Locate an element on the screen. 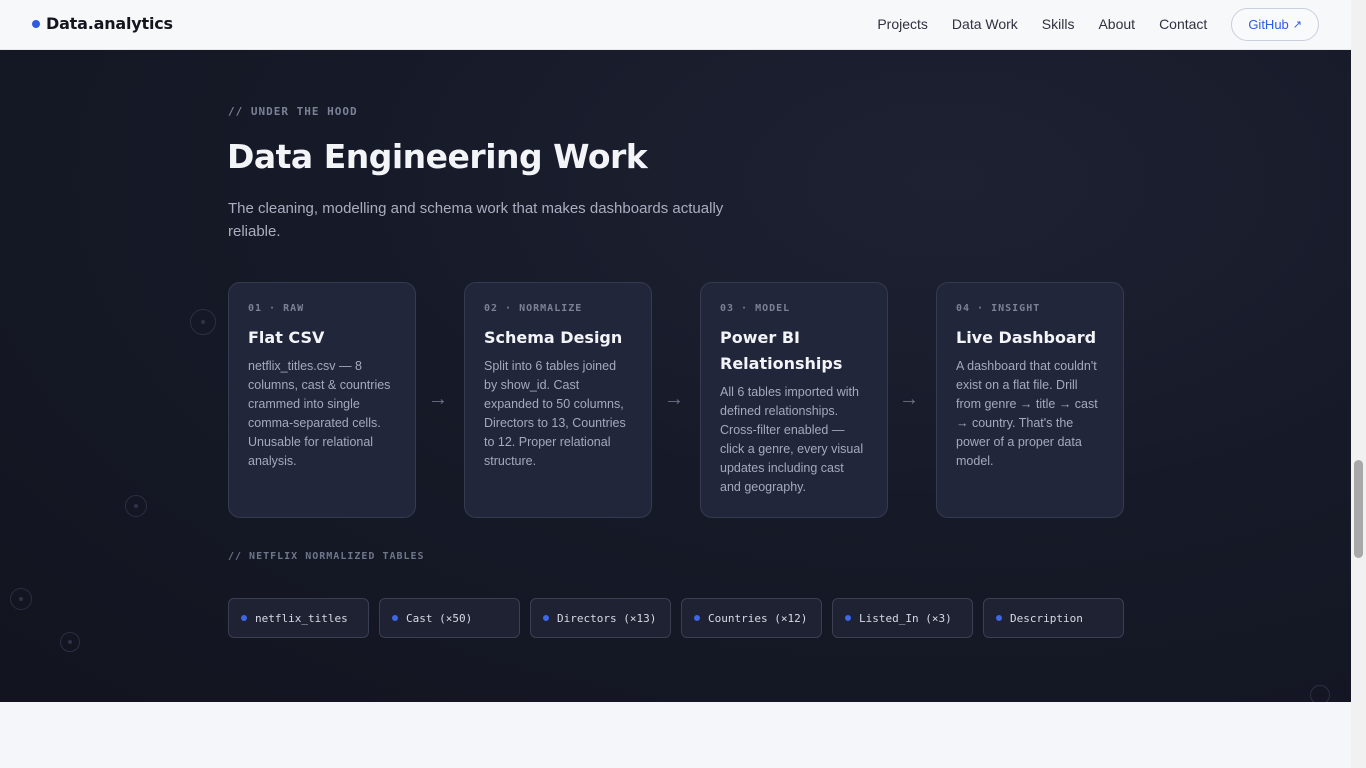 The width and height of the screenshot is (1366, 768). table-chip: Countries (×12) is located at coordinates (751, 618).